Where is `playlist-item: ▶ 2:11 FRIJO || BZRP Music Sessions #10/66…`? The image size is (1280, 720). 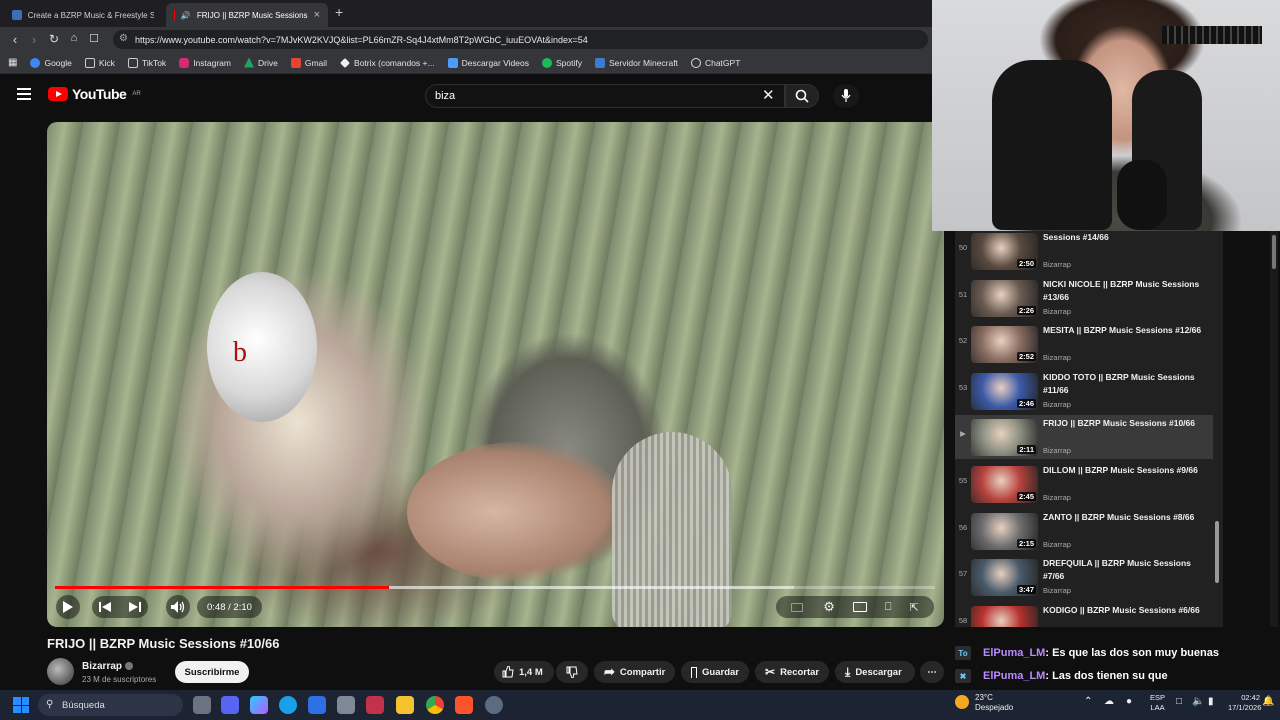 playlist-item: ▶ 2:11 FRIJO || BZRP Music Sessions #10/66… is located at coordinates (1084, 437).